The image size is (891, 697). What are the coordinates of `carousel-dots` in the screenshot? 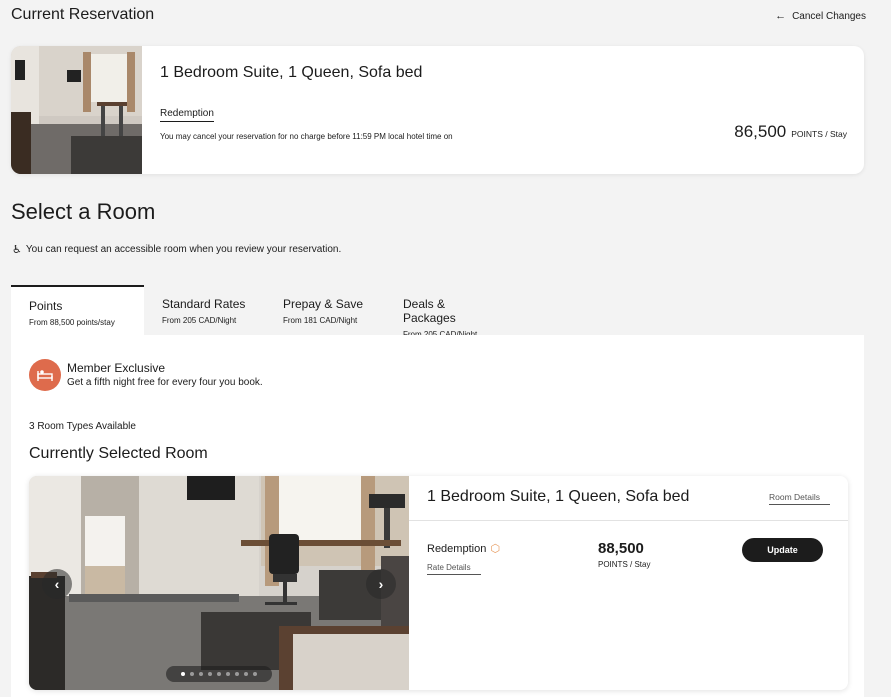 It's located at (219, 674).